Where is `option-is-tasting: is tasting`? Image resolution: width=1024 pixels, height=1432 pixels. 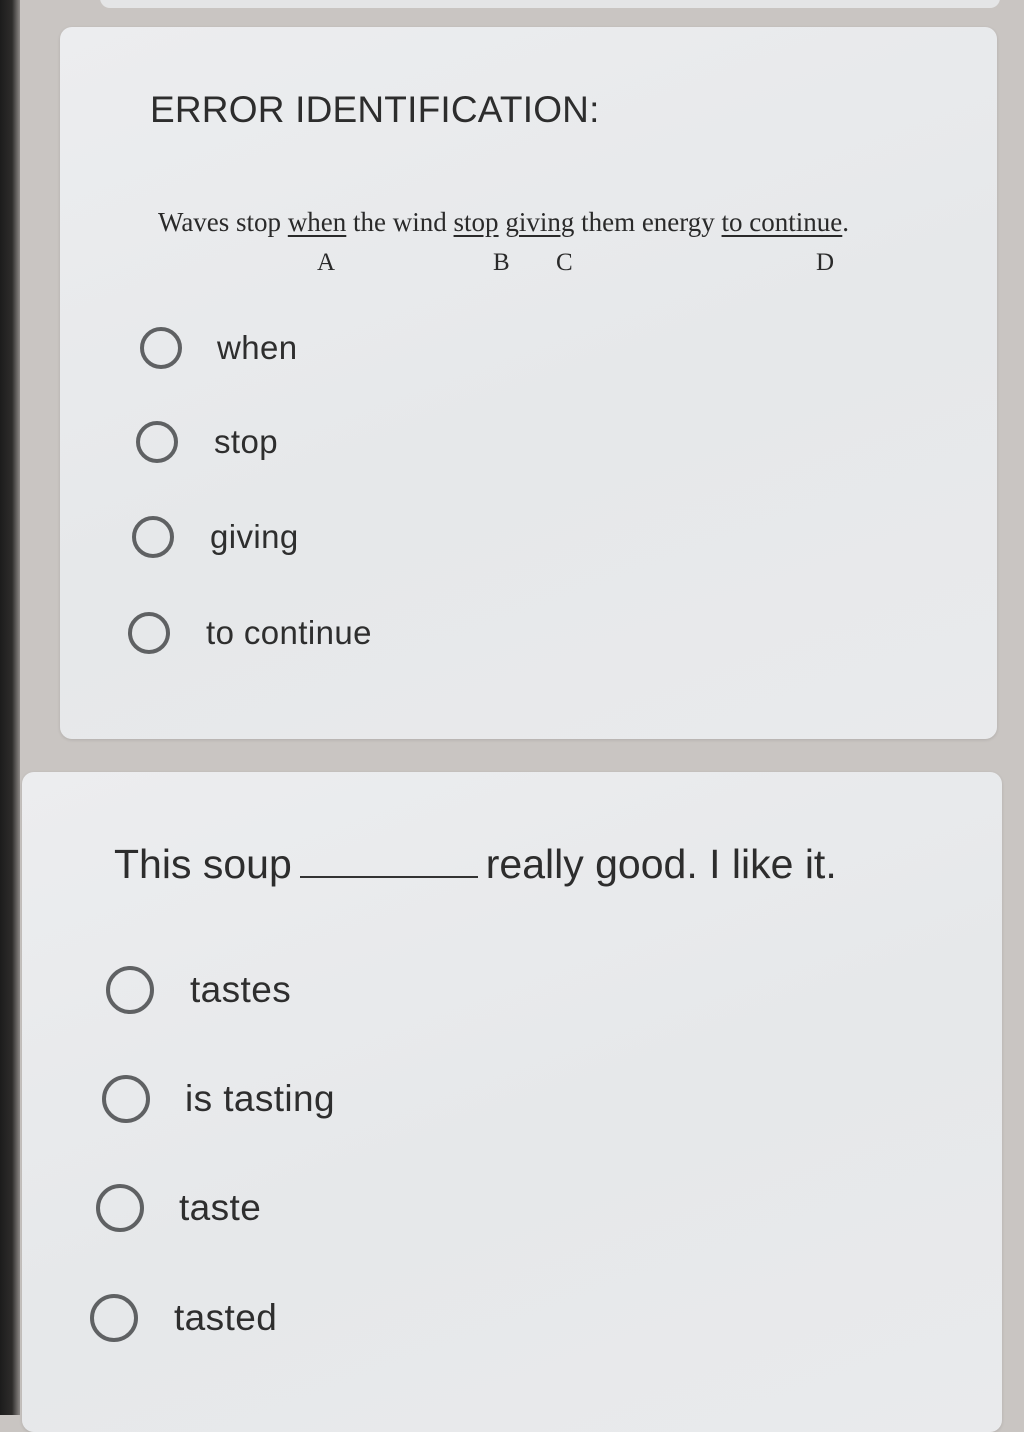 option-is-tasting: is tasting is located at coordinates (218, 1099).